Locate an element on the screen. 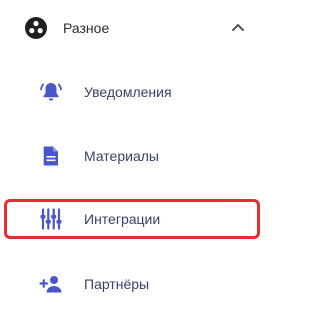 Image resolution: width=320 pixels, height=321 pixels. sidebar-item-label: Интеграции is located at coordinates (122, 219).